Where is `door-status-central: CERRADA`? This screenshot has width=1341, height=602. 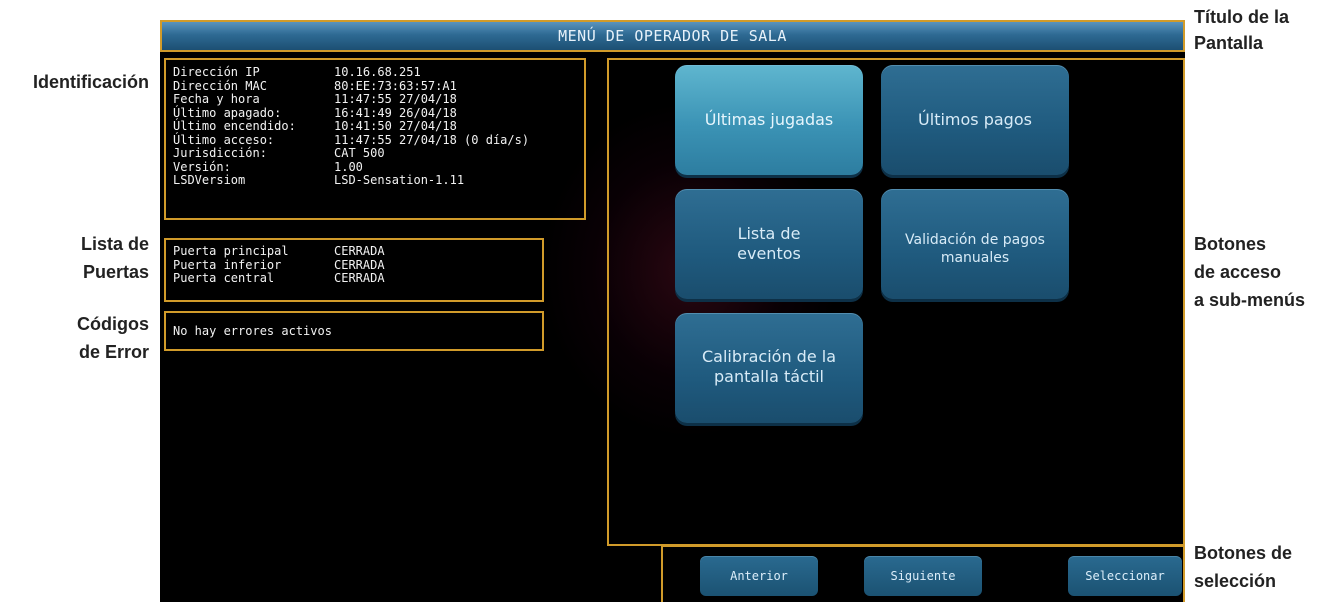
door-status-central: CERRADA is located at coordinates (359, 278).